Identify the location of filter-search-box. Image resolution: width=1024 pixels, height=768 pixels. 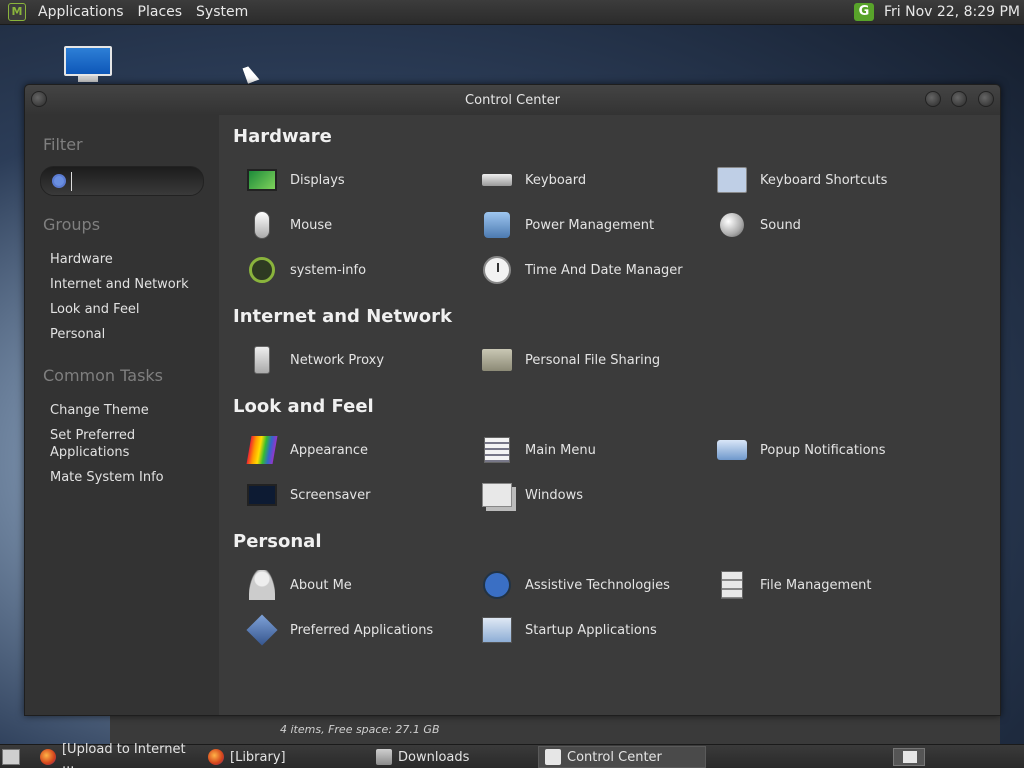
(122, 181).